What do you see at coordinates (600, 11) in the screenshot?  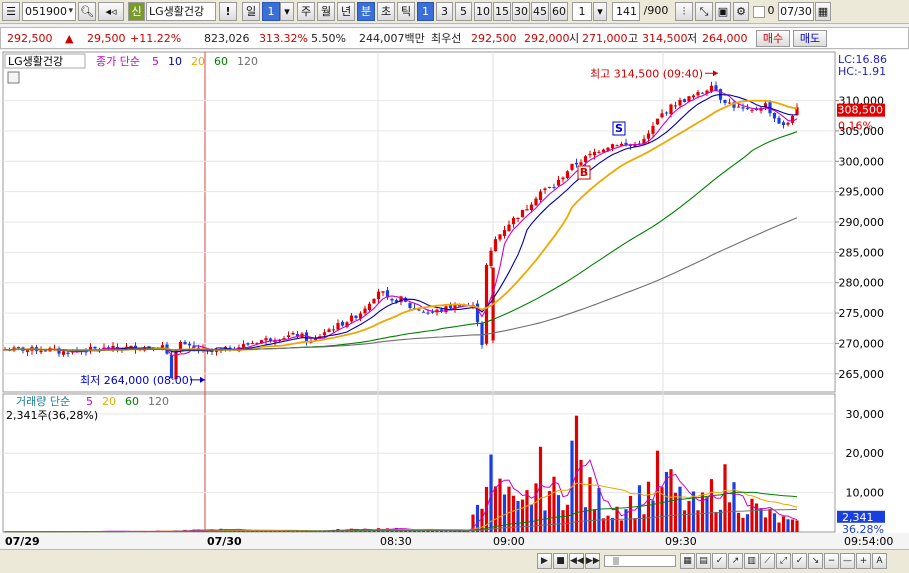 I see `interval-dropdown-icon: ▾` at bounding box center [600, 11].